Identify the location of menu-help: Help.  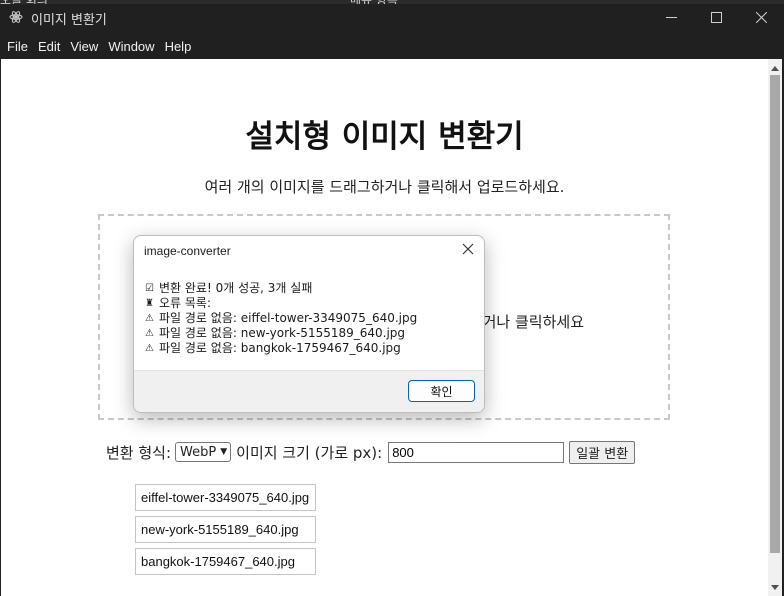
(178, 46).